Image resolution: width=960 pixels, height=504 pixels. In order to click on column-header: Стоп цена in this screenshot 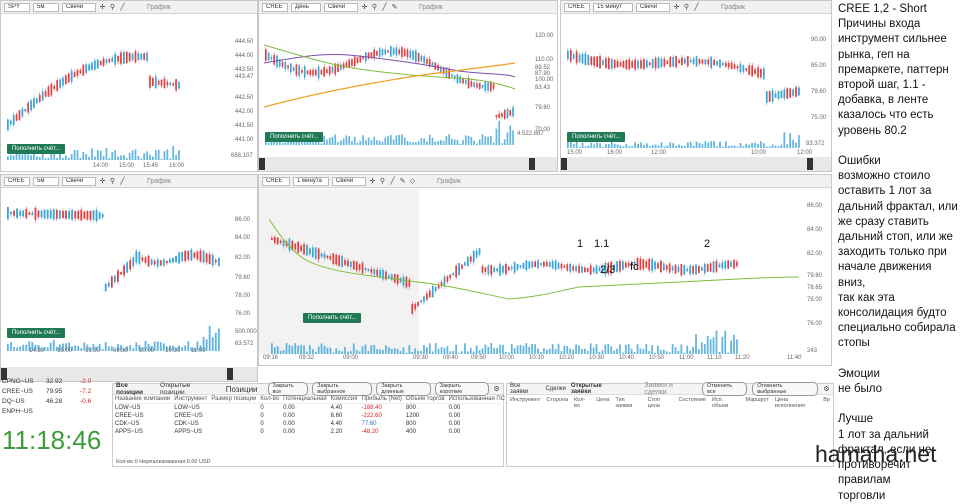, I will do `click(660, 403)`.